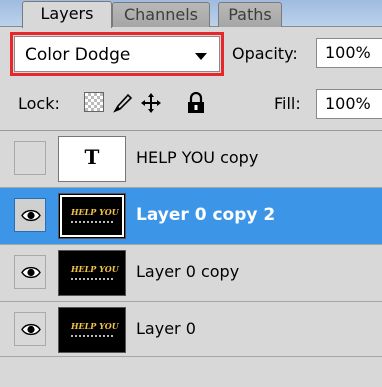 The height and width of the screenshot is (387, 382). What do you see at coordinates (349, 53) in the screenshot?
I see `opacity-input: 100%` at bounding box center [349, 53].